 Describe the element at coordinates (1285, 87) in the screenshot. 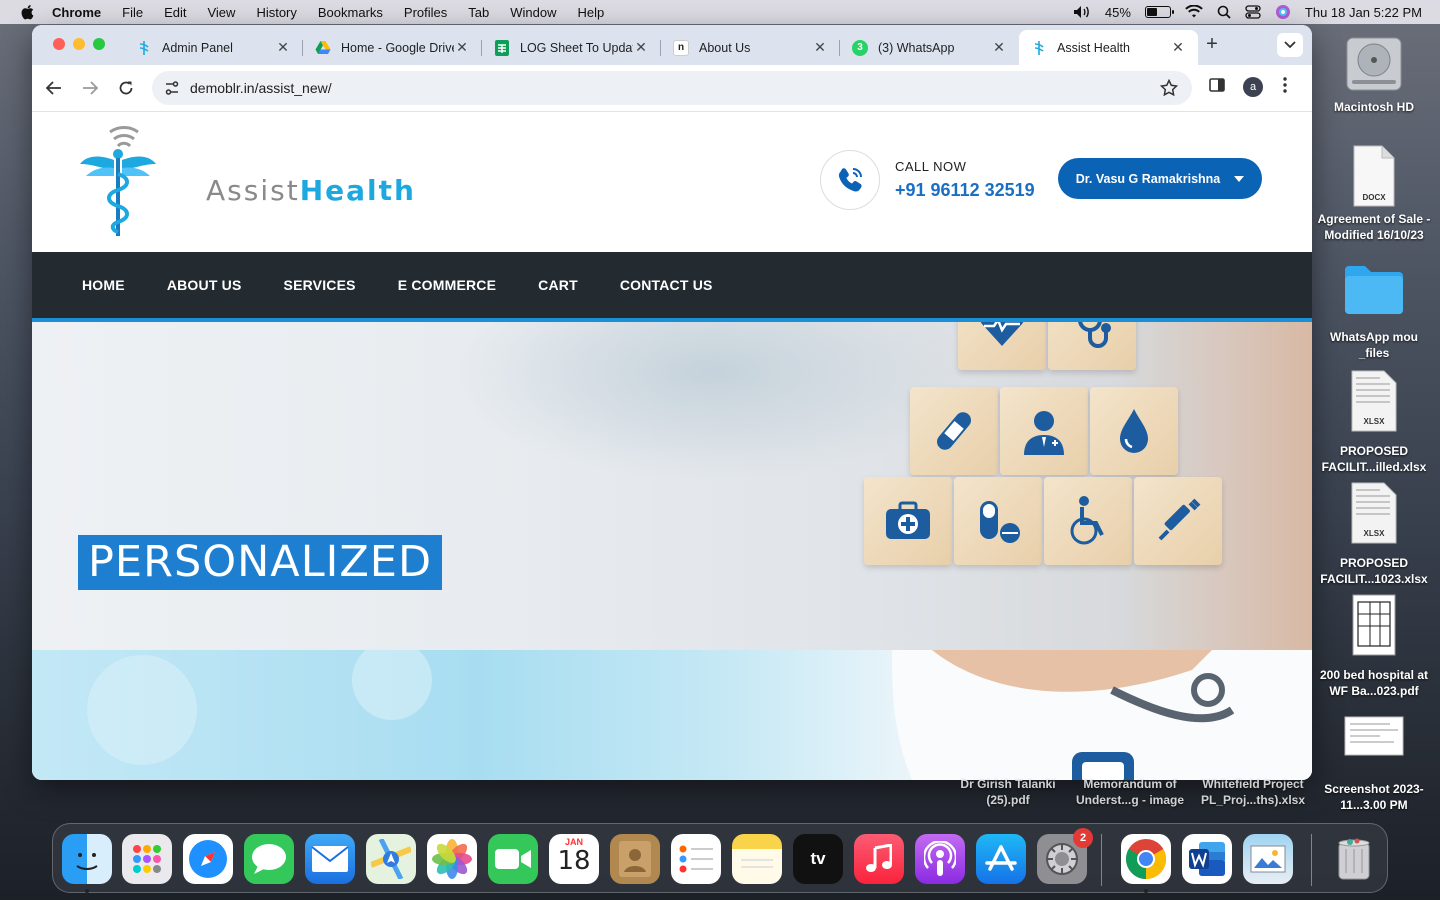

I see `kebab-menu-icon` at that location.